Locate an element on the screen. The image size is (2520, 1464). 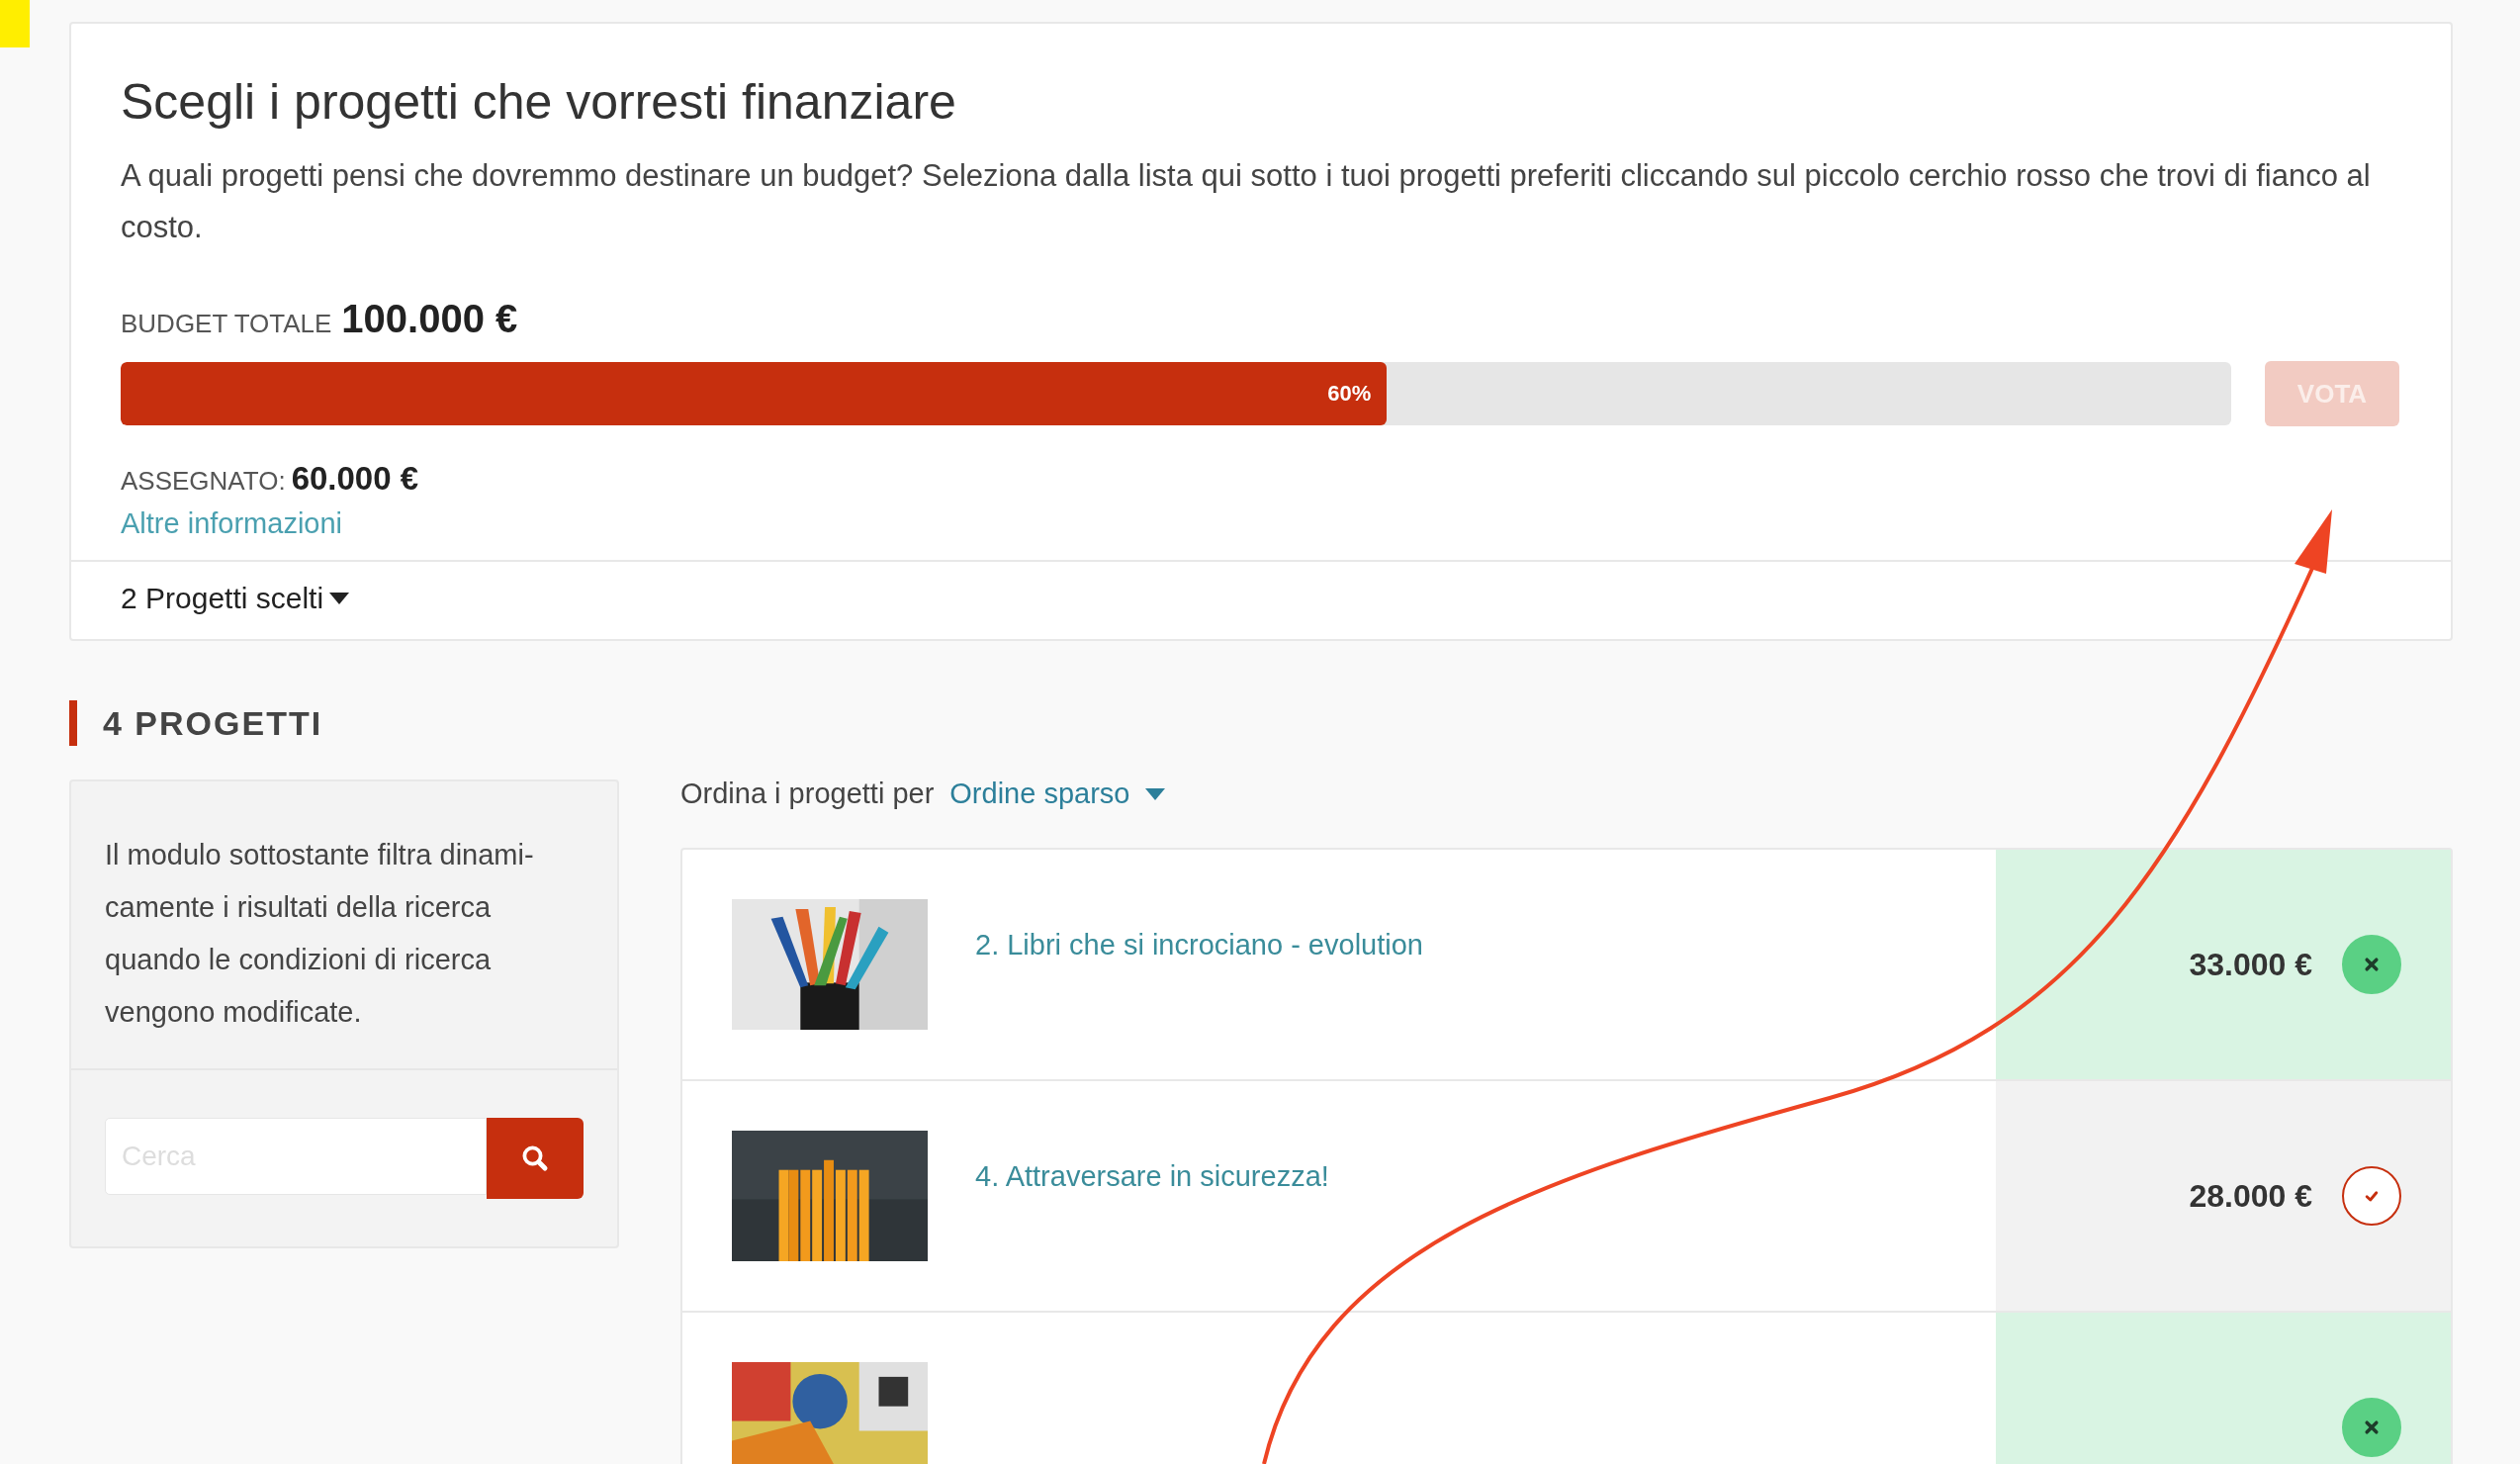
page-title: Scegli i progetti che vorresti finanziare is located at coordinates (539, 102).